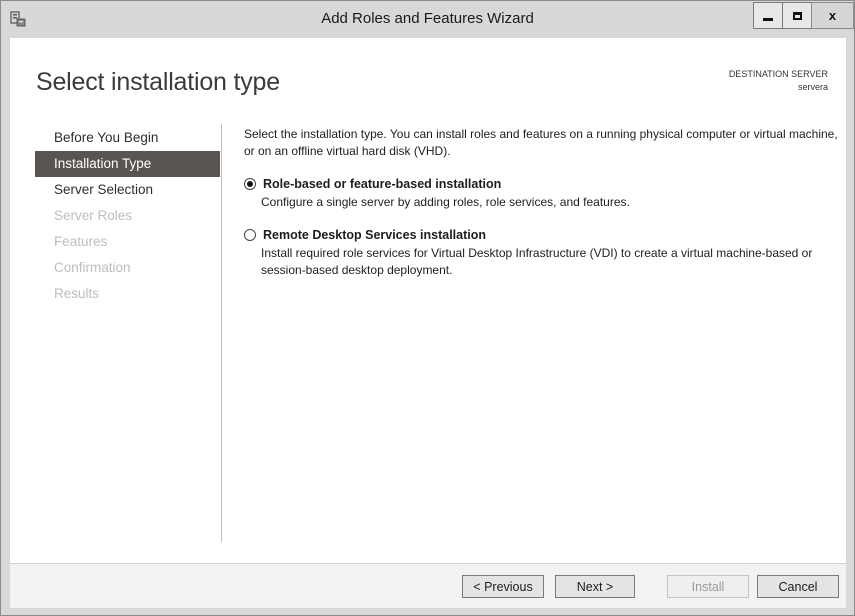  What do you see at coordinates (374, 235) in the screenshot?
I see `option-label: Remote Desktop Services installation` at bounding box center [374, 235].